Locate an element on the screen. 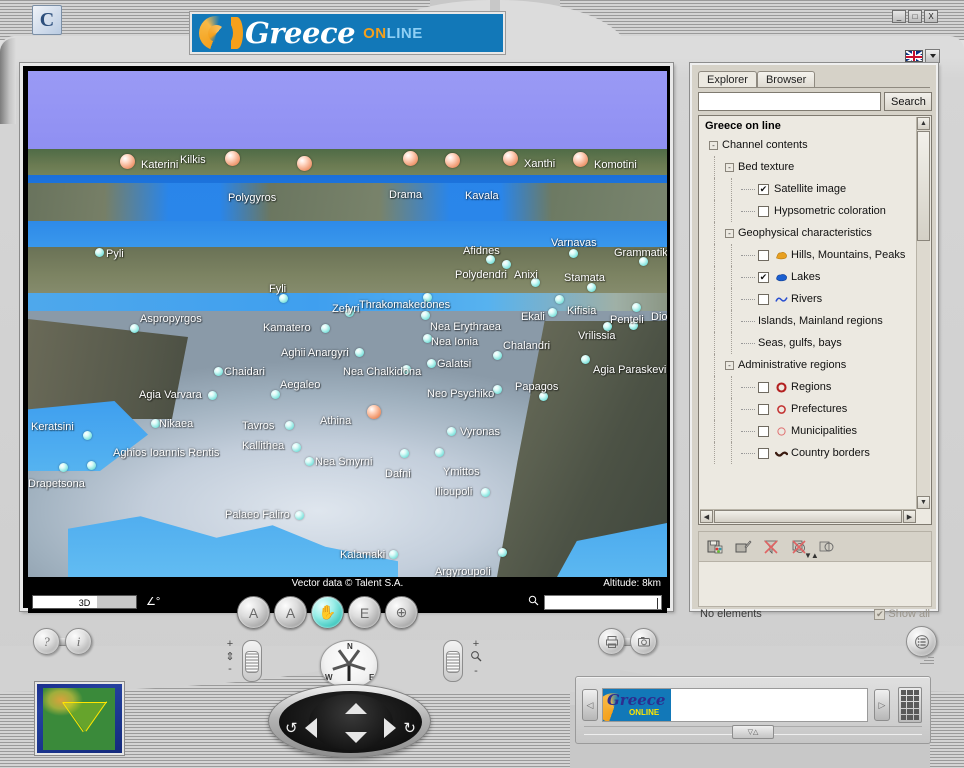 This screenshot has width=964, height=768. dpad-inner-ring: ↺ ↻ is located at coordinates (350, 722).